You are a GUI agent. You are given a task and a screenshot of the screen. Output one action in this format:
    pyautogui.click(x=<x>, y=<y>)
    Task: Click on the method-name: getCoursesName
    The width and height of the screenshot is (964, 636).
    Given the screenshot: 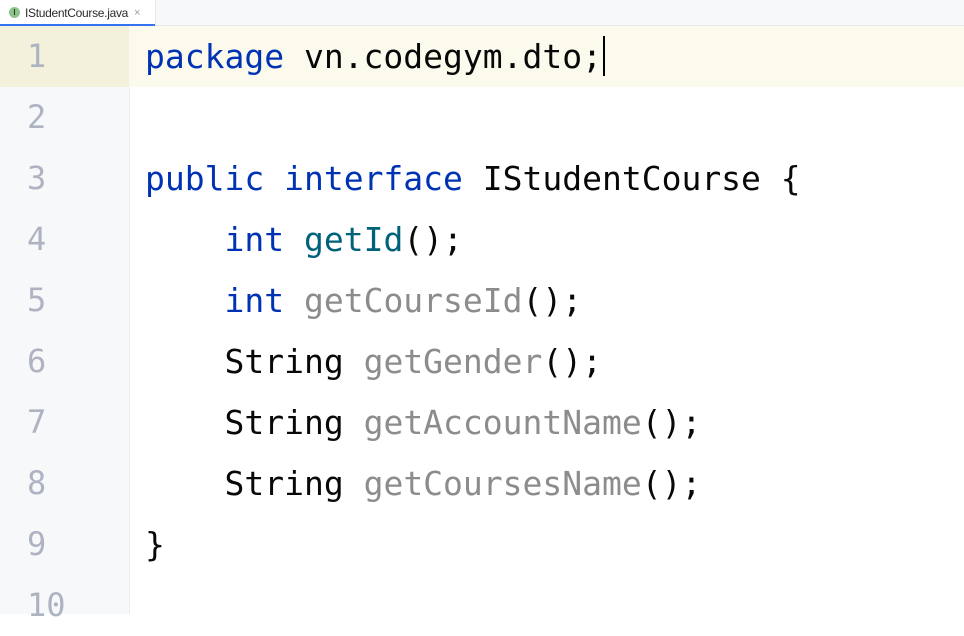 What is the action you would take?
    pyautogui.click(x=502, y=483)
    